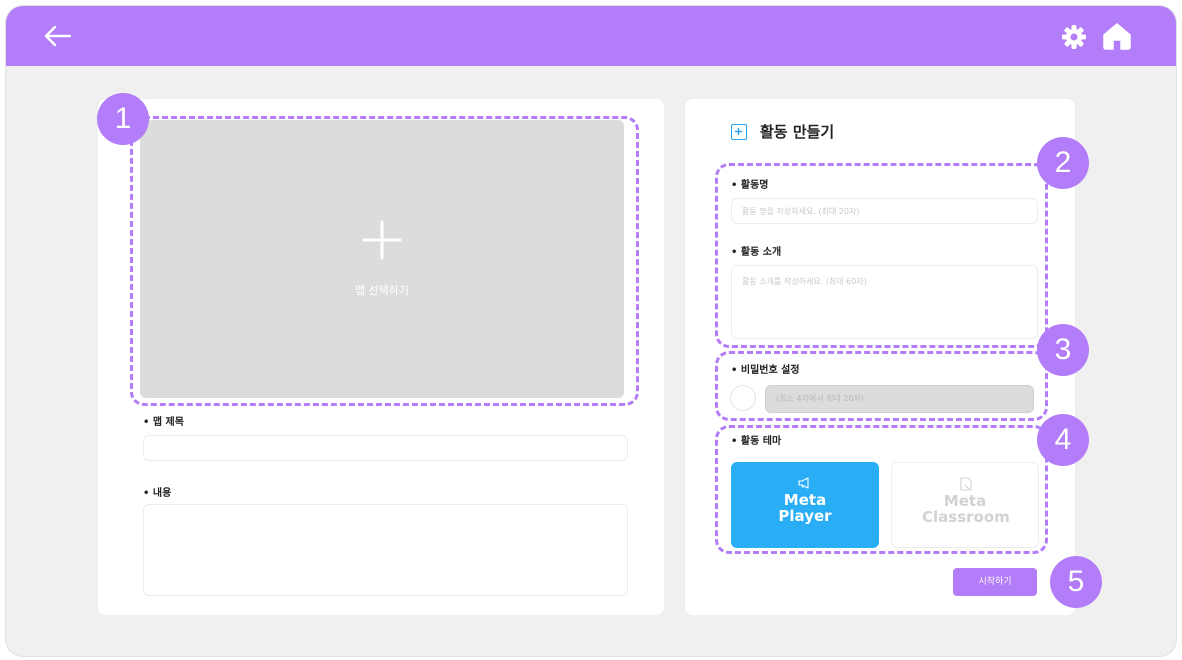 The height and width of the screenshot is (660, 1182). What do you see at coordinates (385, 550) in the screenshot?
I see `content-textarea` at bounding box center [385, 550].